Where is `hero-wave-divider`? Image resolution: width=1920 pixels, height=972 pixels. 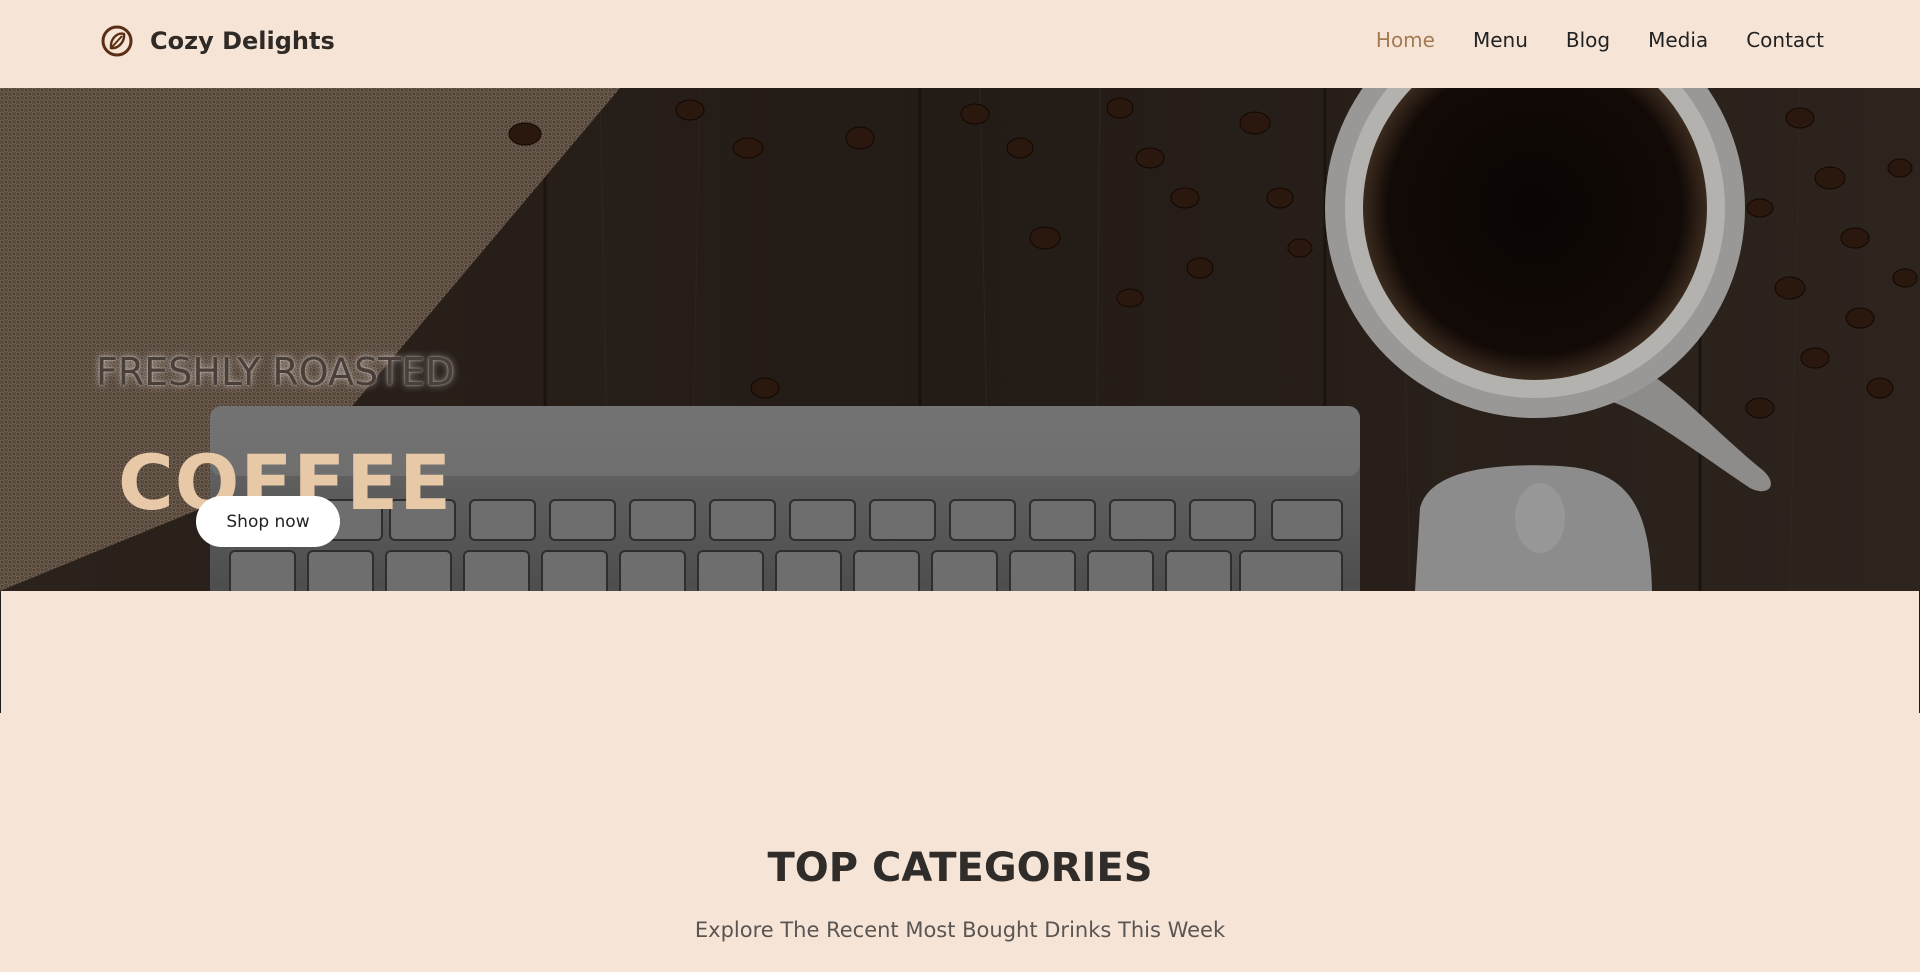
hero-wave-divider is located at coordinates (960, 600).